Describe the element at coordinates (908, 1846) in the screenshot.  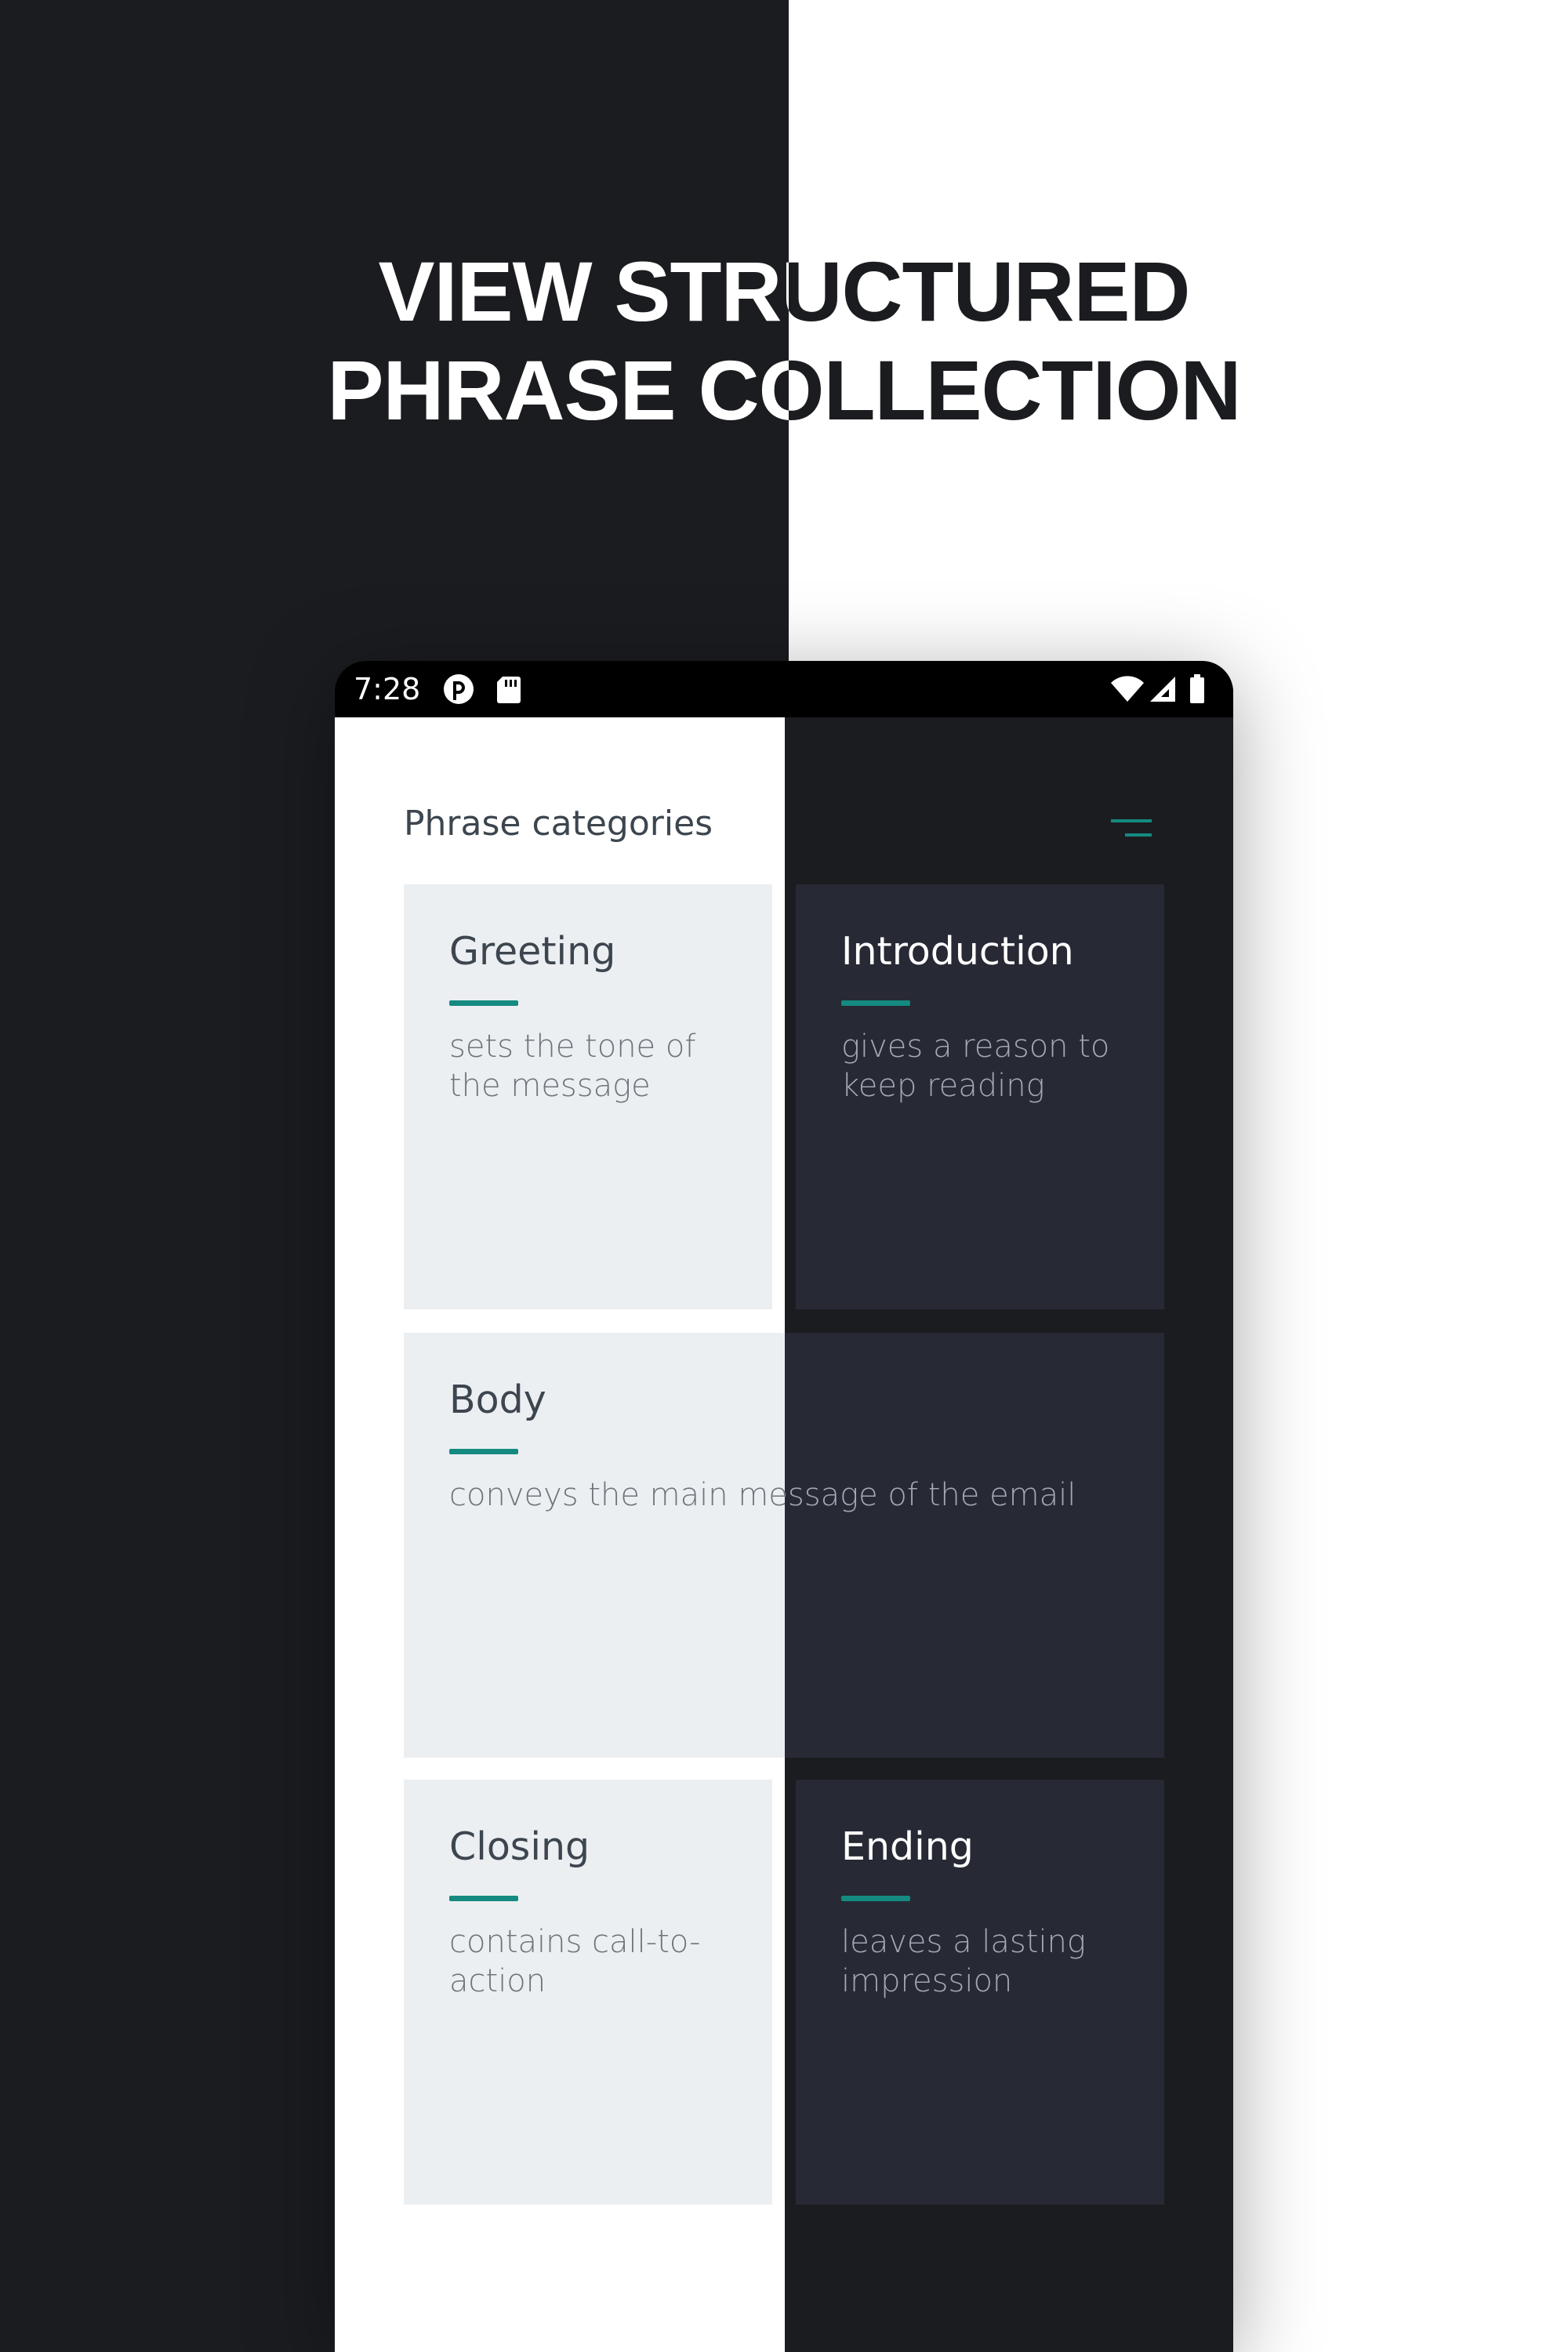
I see `card-title: Ending` at that location.